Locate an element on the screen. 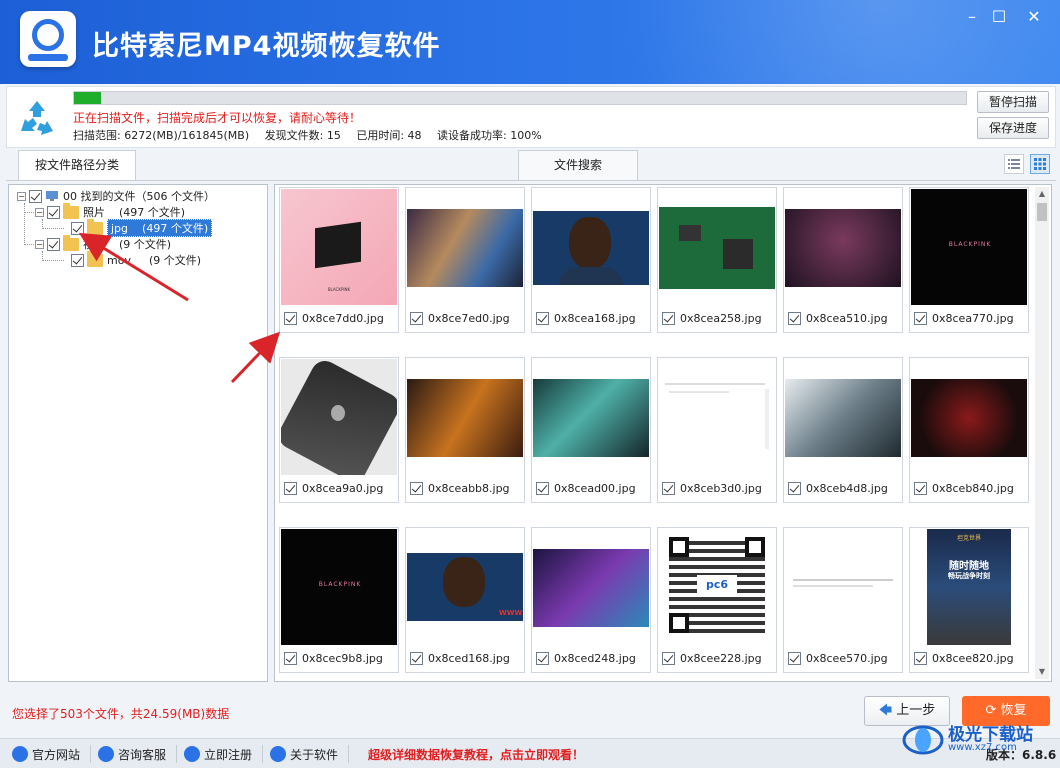 The height and width of the screenshot is (768, 1060). support-button: 咨询客服 is located at coordinates (132, 754).